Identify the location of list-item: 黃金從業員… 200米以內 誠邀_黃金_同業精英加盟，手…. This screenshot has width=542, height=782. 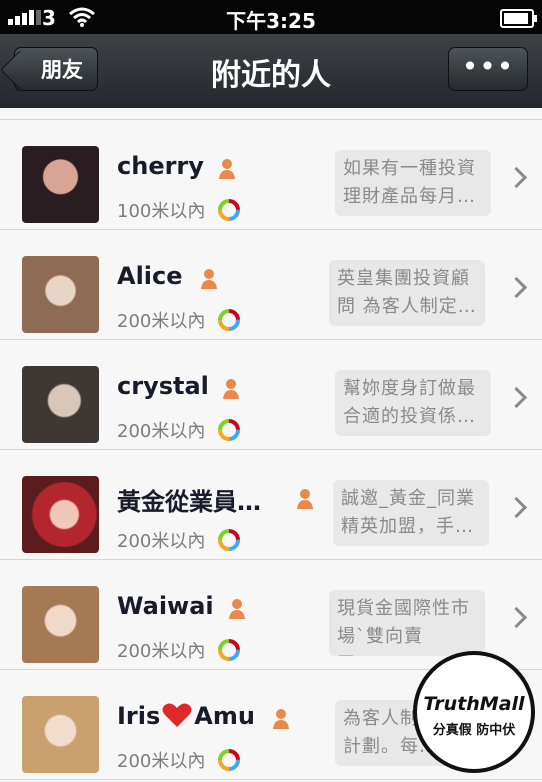
(271, 505).